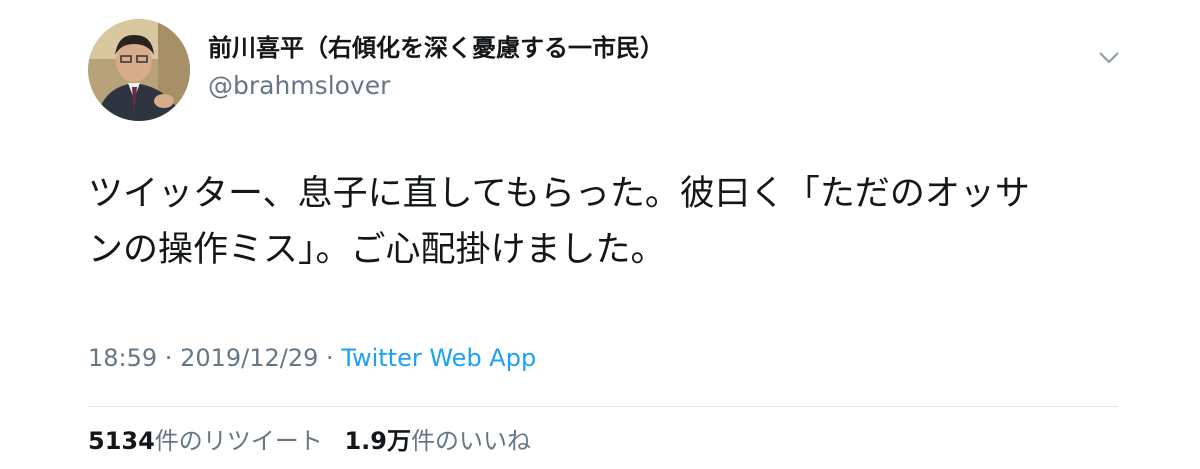 The height and width of the screenshot is (469, 1200). I want to click on avatar, so click(139, 70).